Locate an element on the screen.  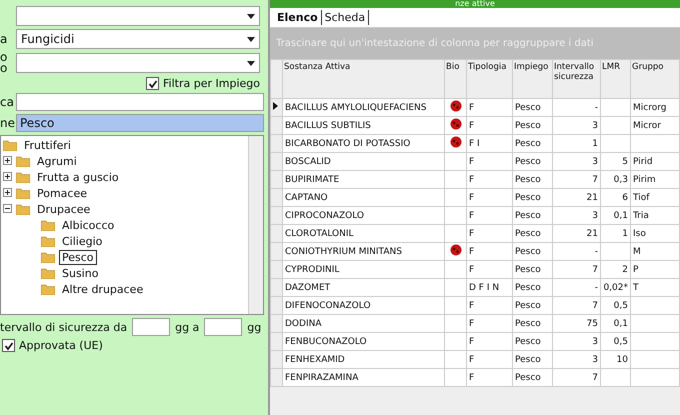
tab: Scheda is located at coordinates (346, 17).